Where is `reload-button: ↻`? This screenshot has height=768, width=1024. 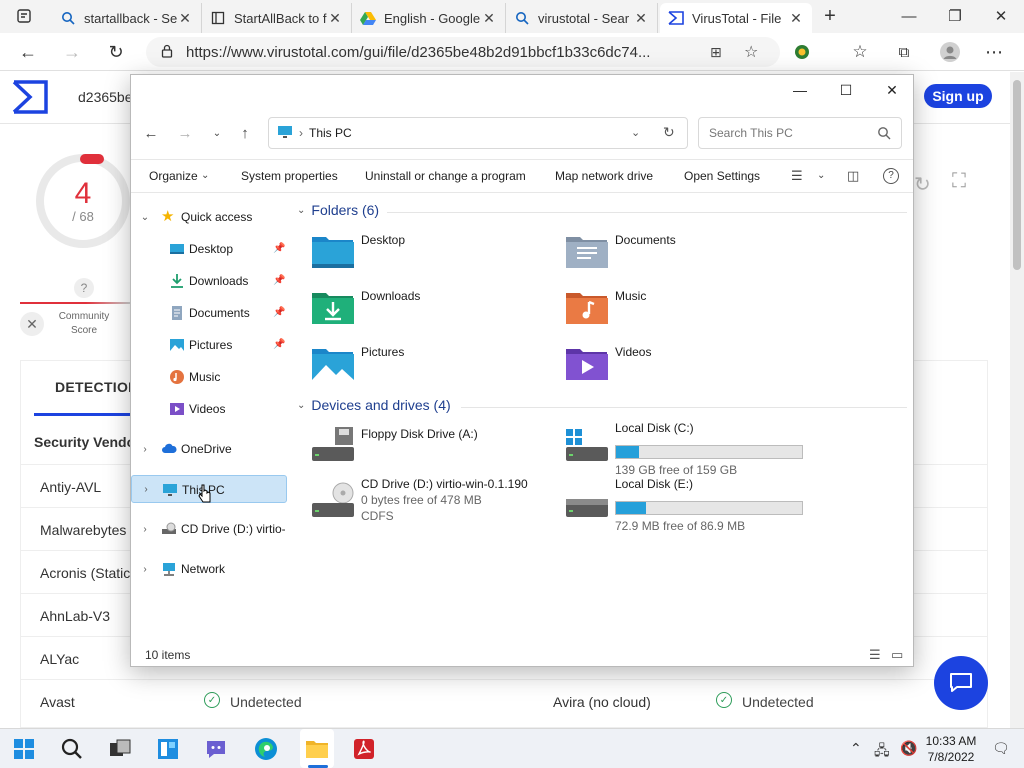
reload-button: ↻ is located at coordinates (116, 52).